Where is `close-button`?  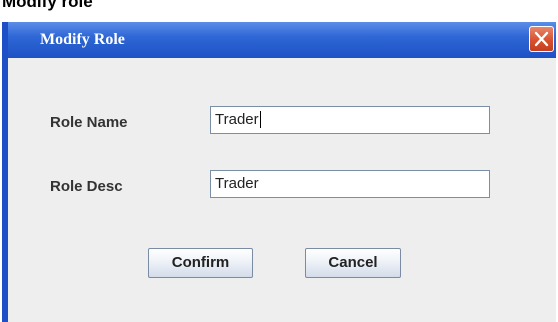 close-button is located at coordinates (541, 39).